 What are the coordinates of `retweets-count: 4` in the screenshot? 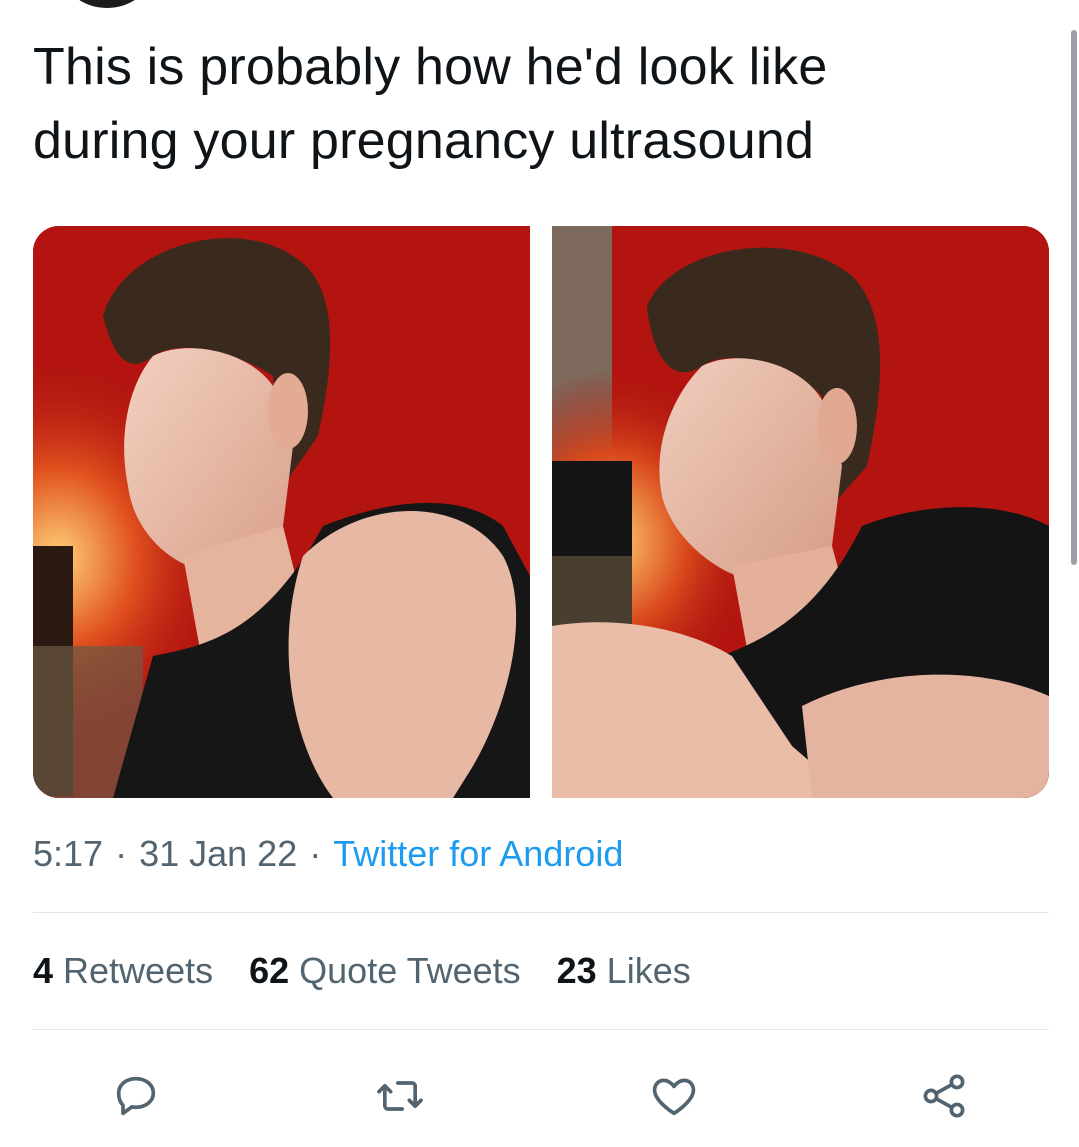 It's located at (43, 970).